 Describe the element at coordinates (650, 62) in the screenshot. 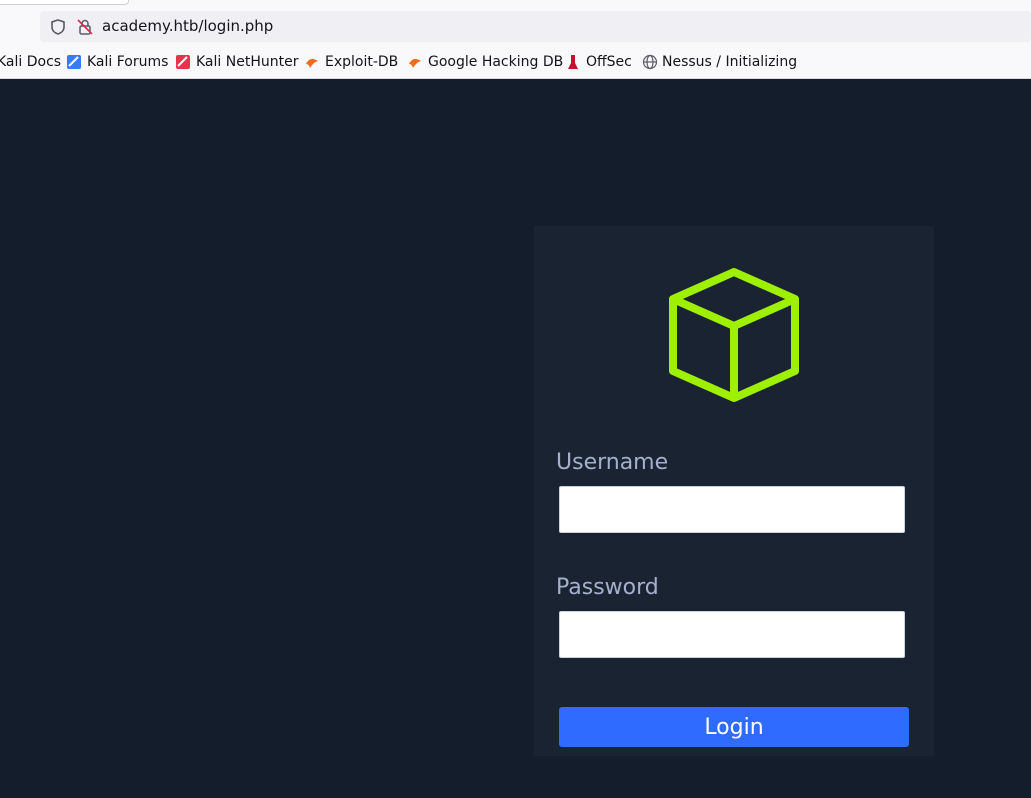

I see `globe-icon` at that location.